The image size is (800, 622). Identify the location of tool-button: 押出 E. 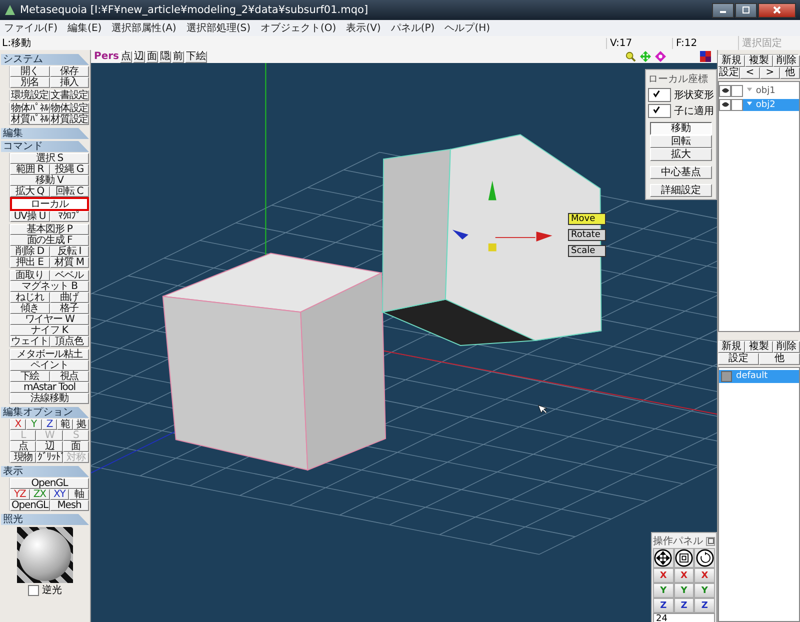
(30, 262).